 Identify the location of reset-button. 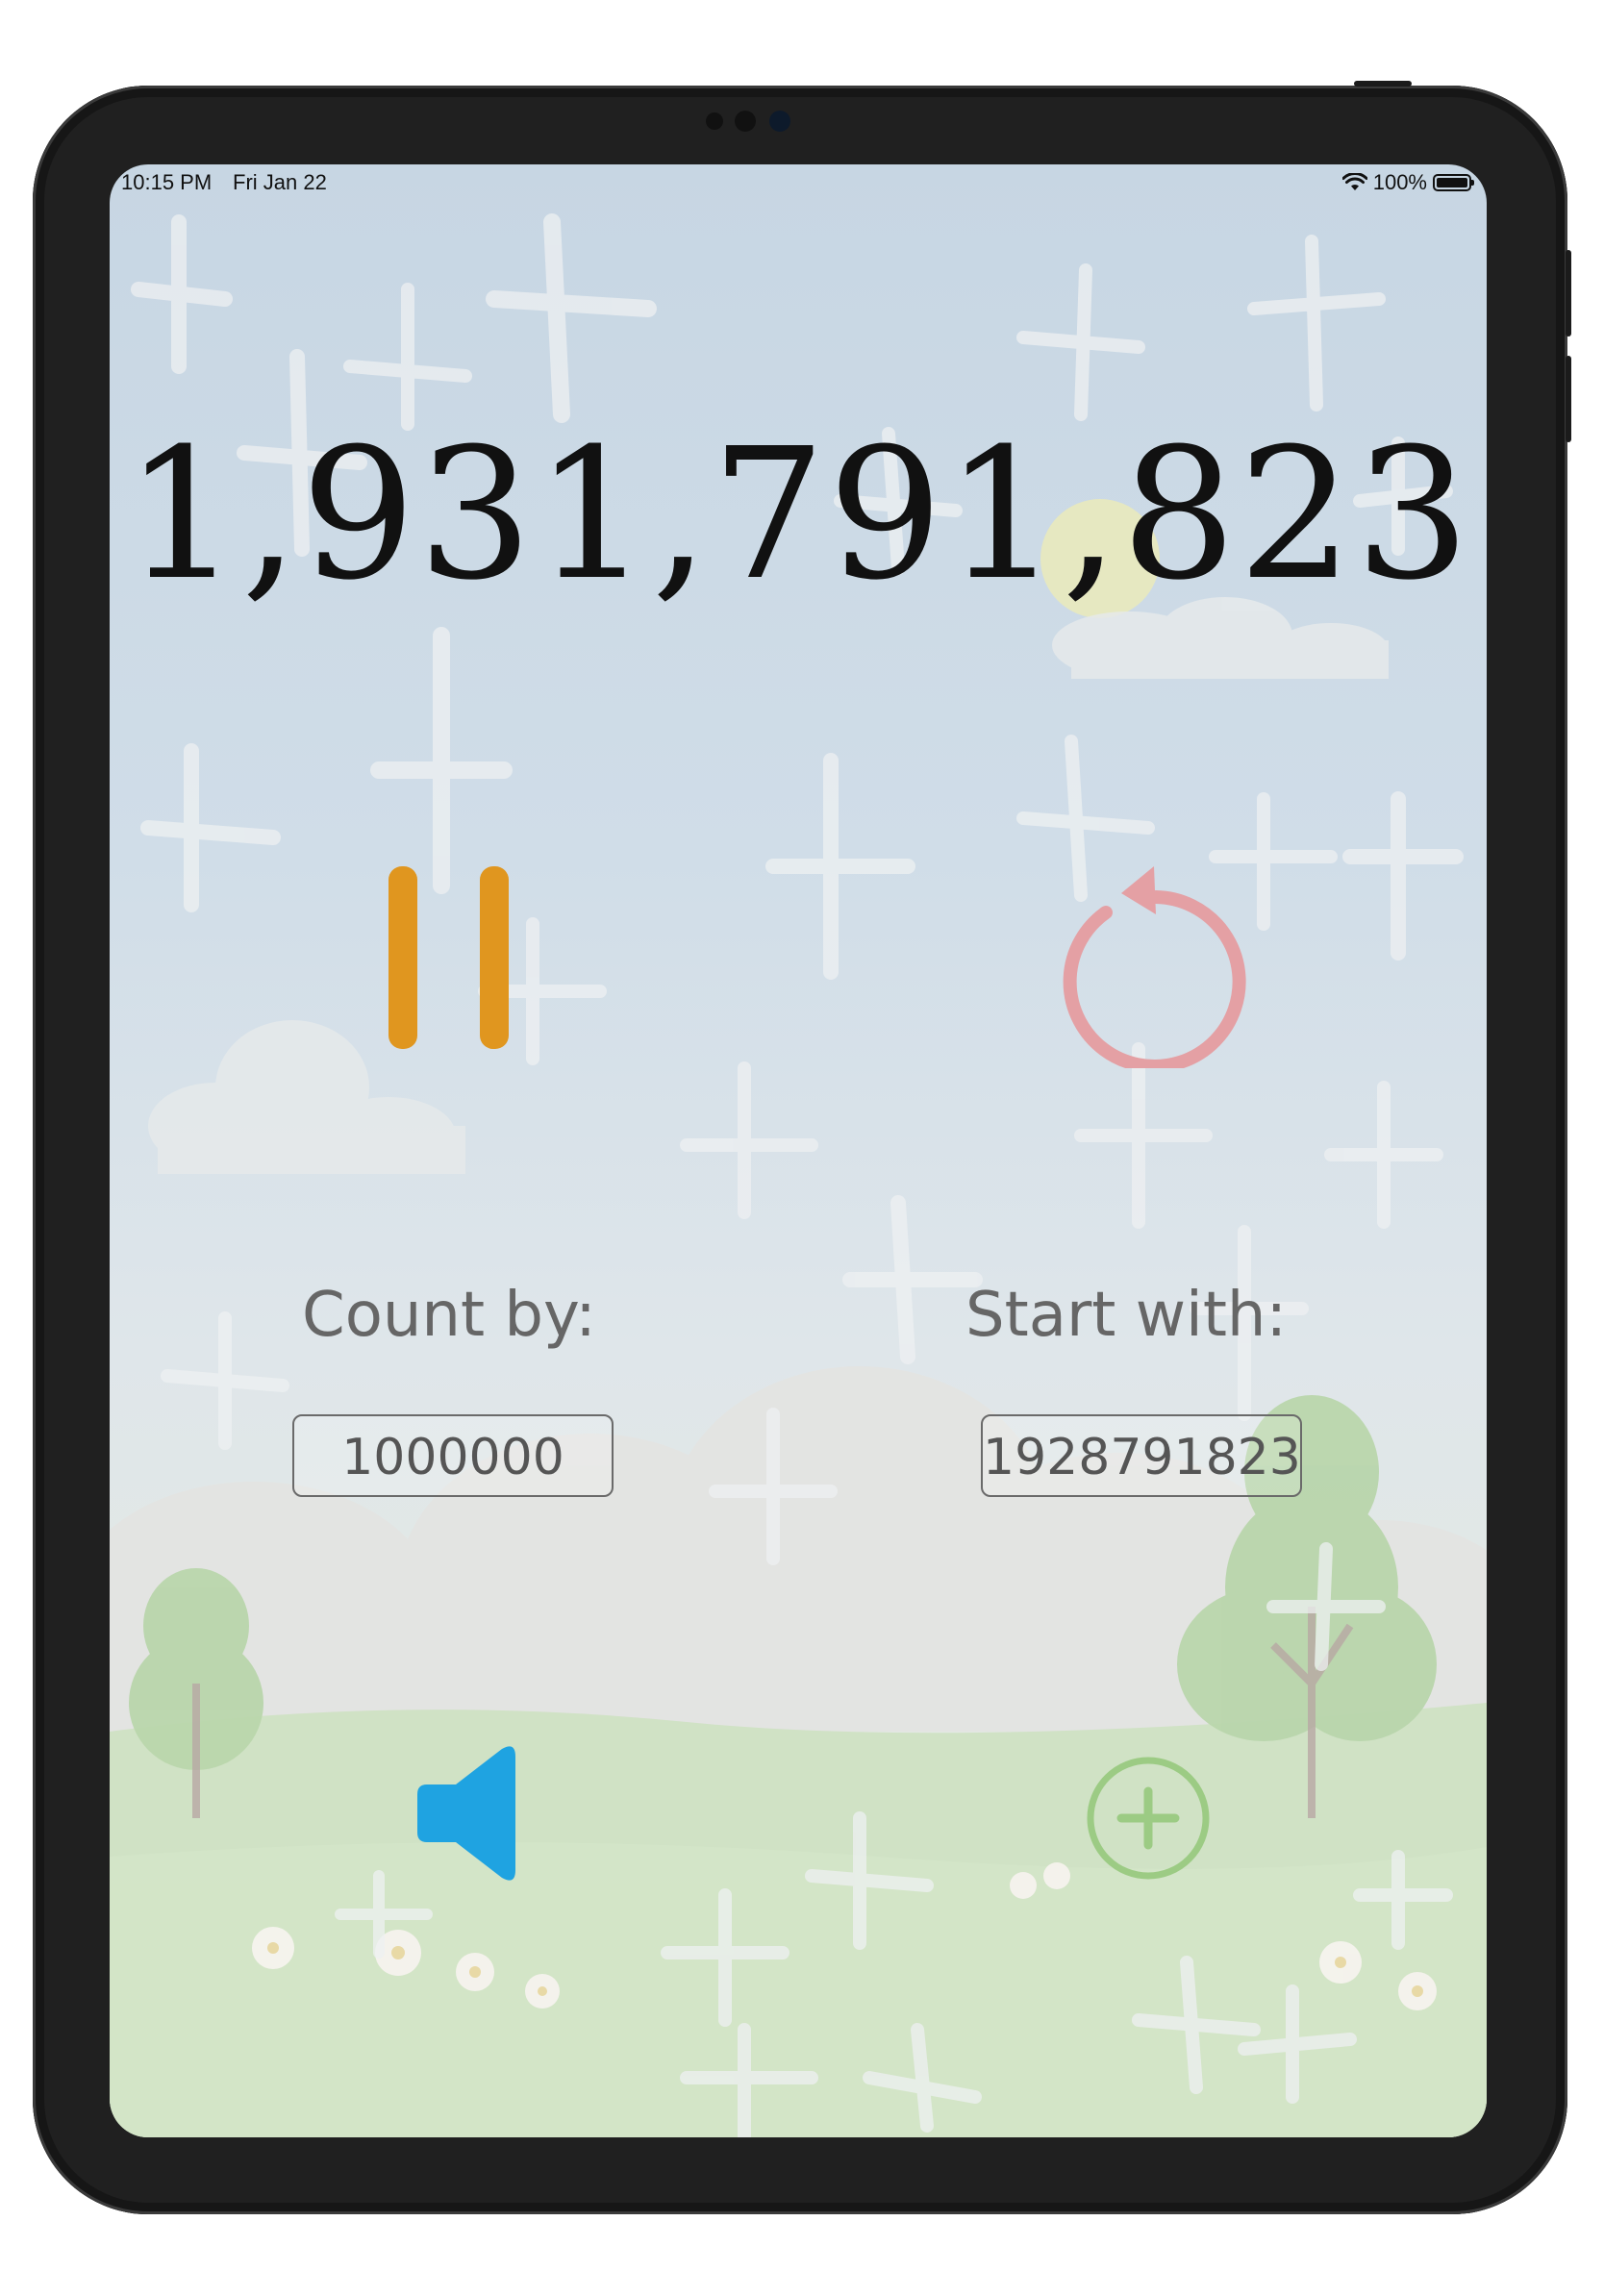
(1148, 955).